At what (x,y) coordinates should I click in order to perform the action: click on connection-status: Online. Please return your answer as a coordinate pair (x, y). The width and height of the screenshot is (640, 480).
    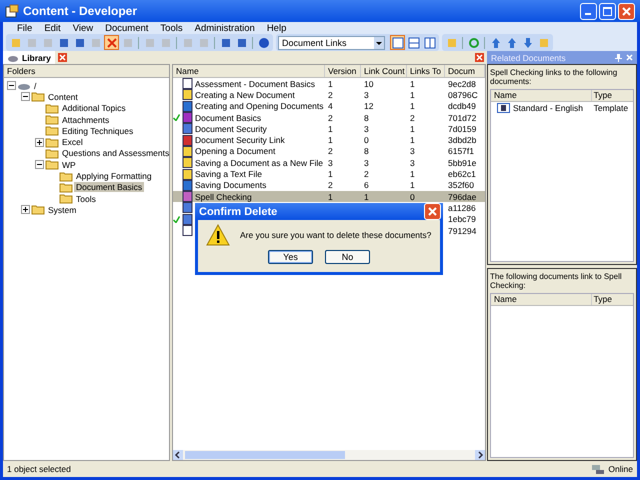
    Looking at the image, I should click on (620, 469).